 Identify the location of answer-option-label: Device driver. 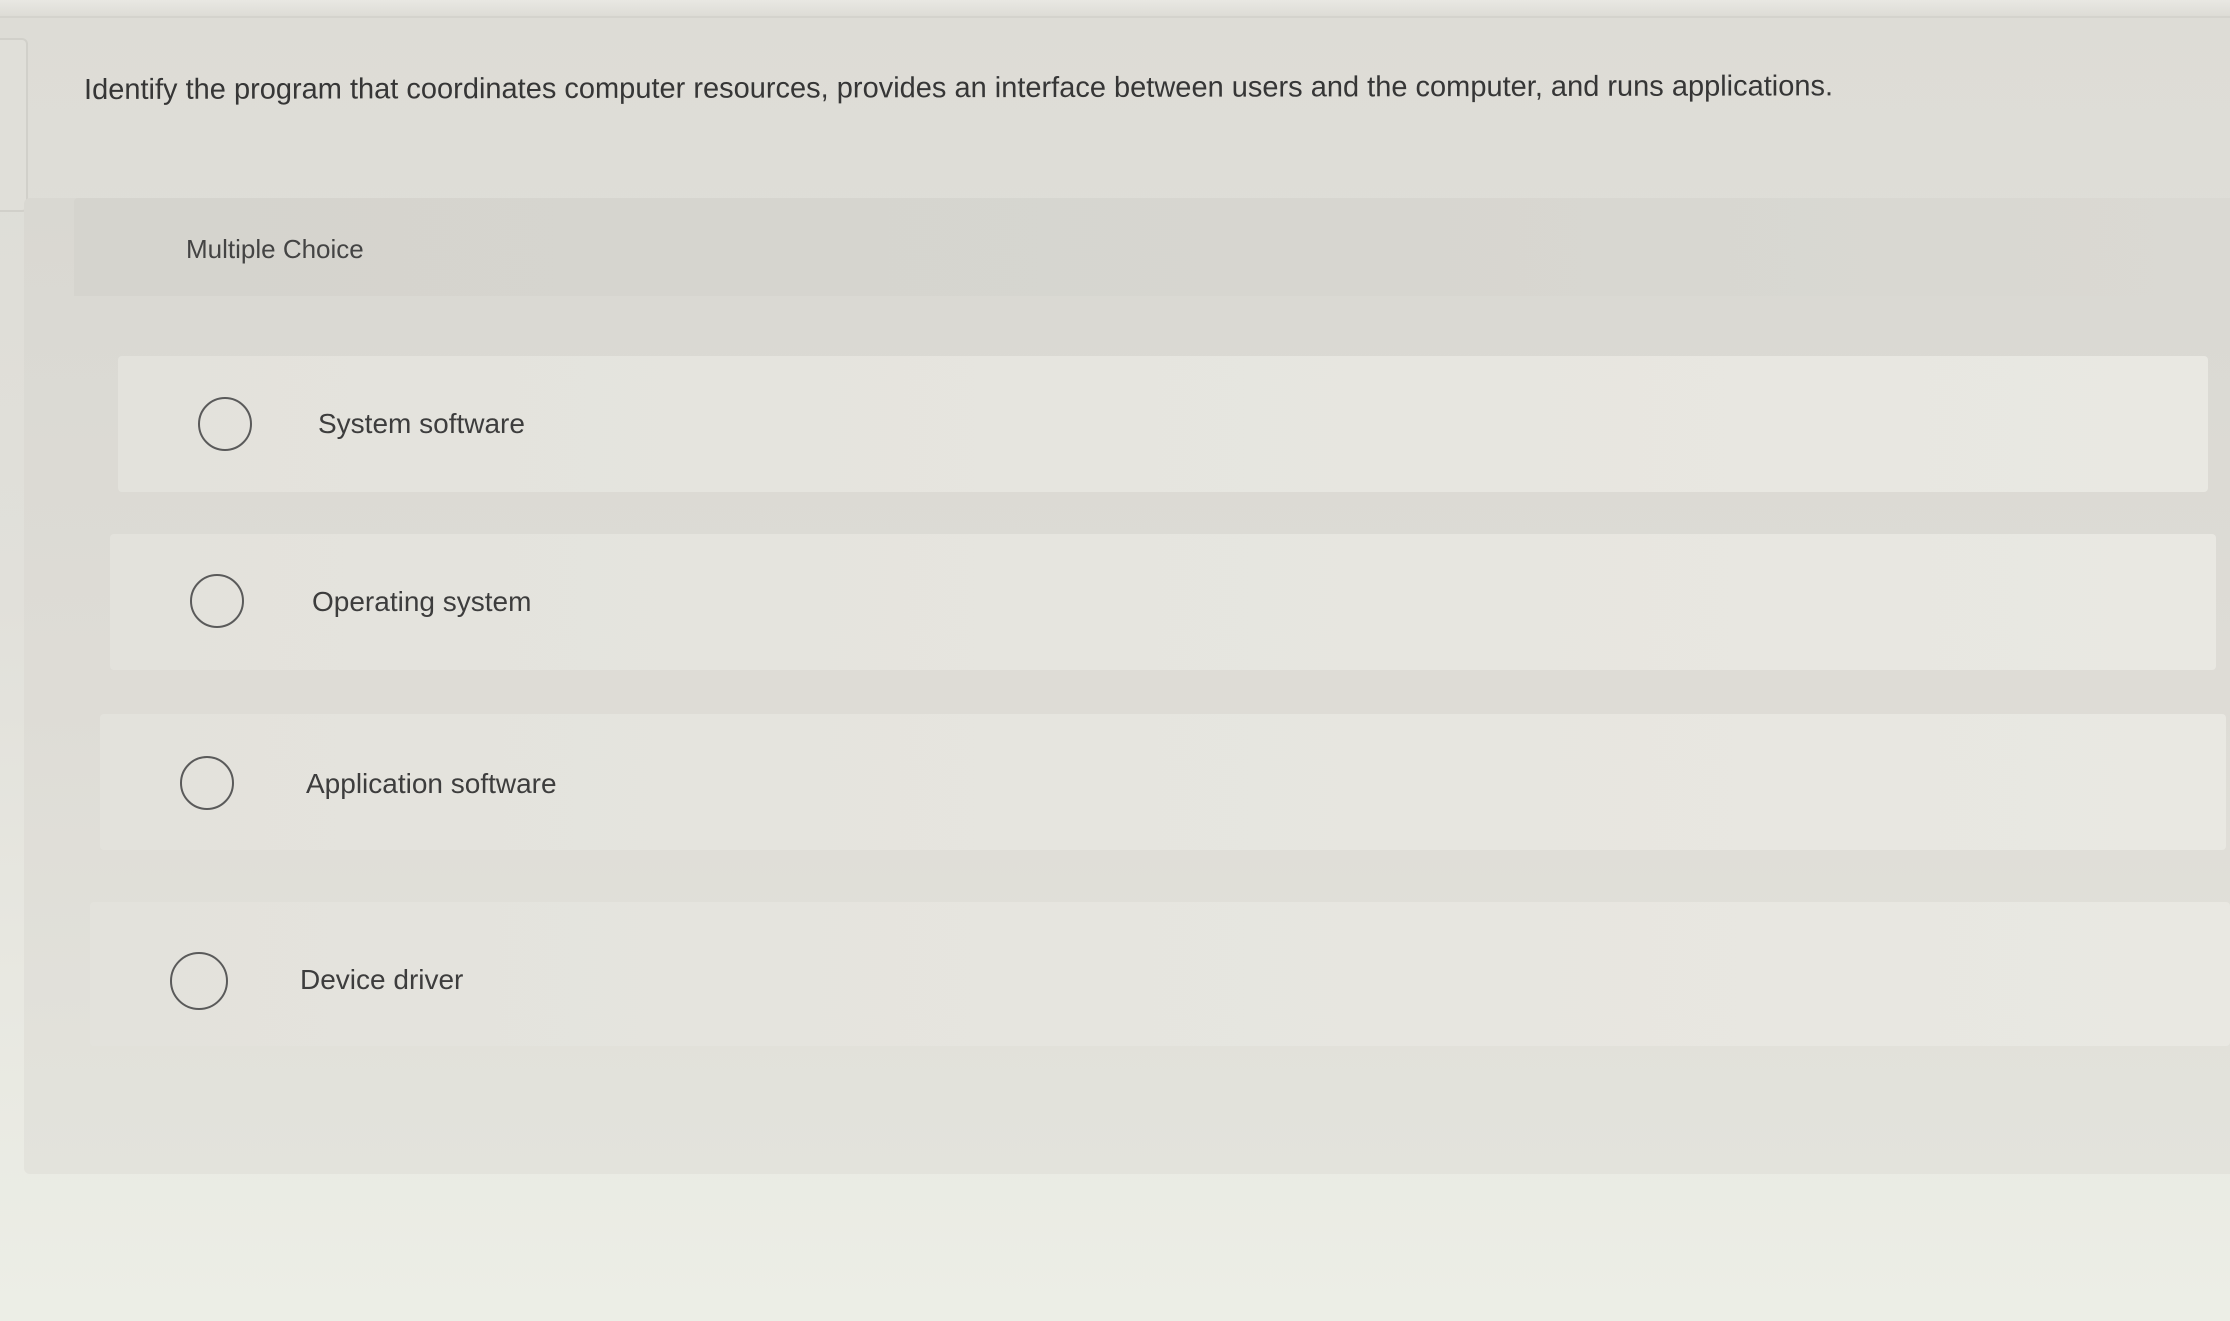
(382, 979).